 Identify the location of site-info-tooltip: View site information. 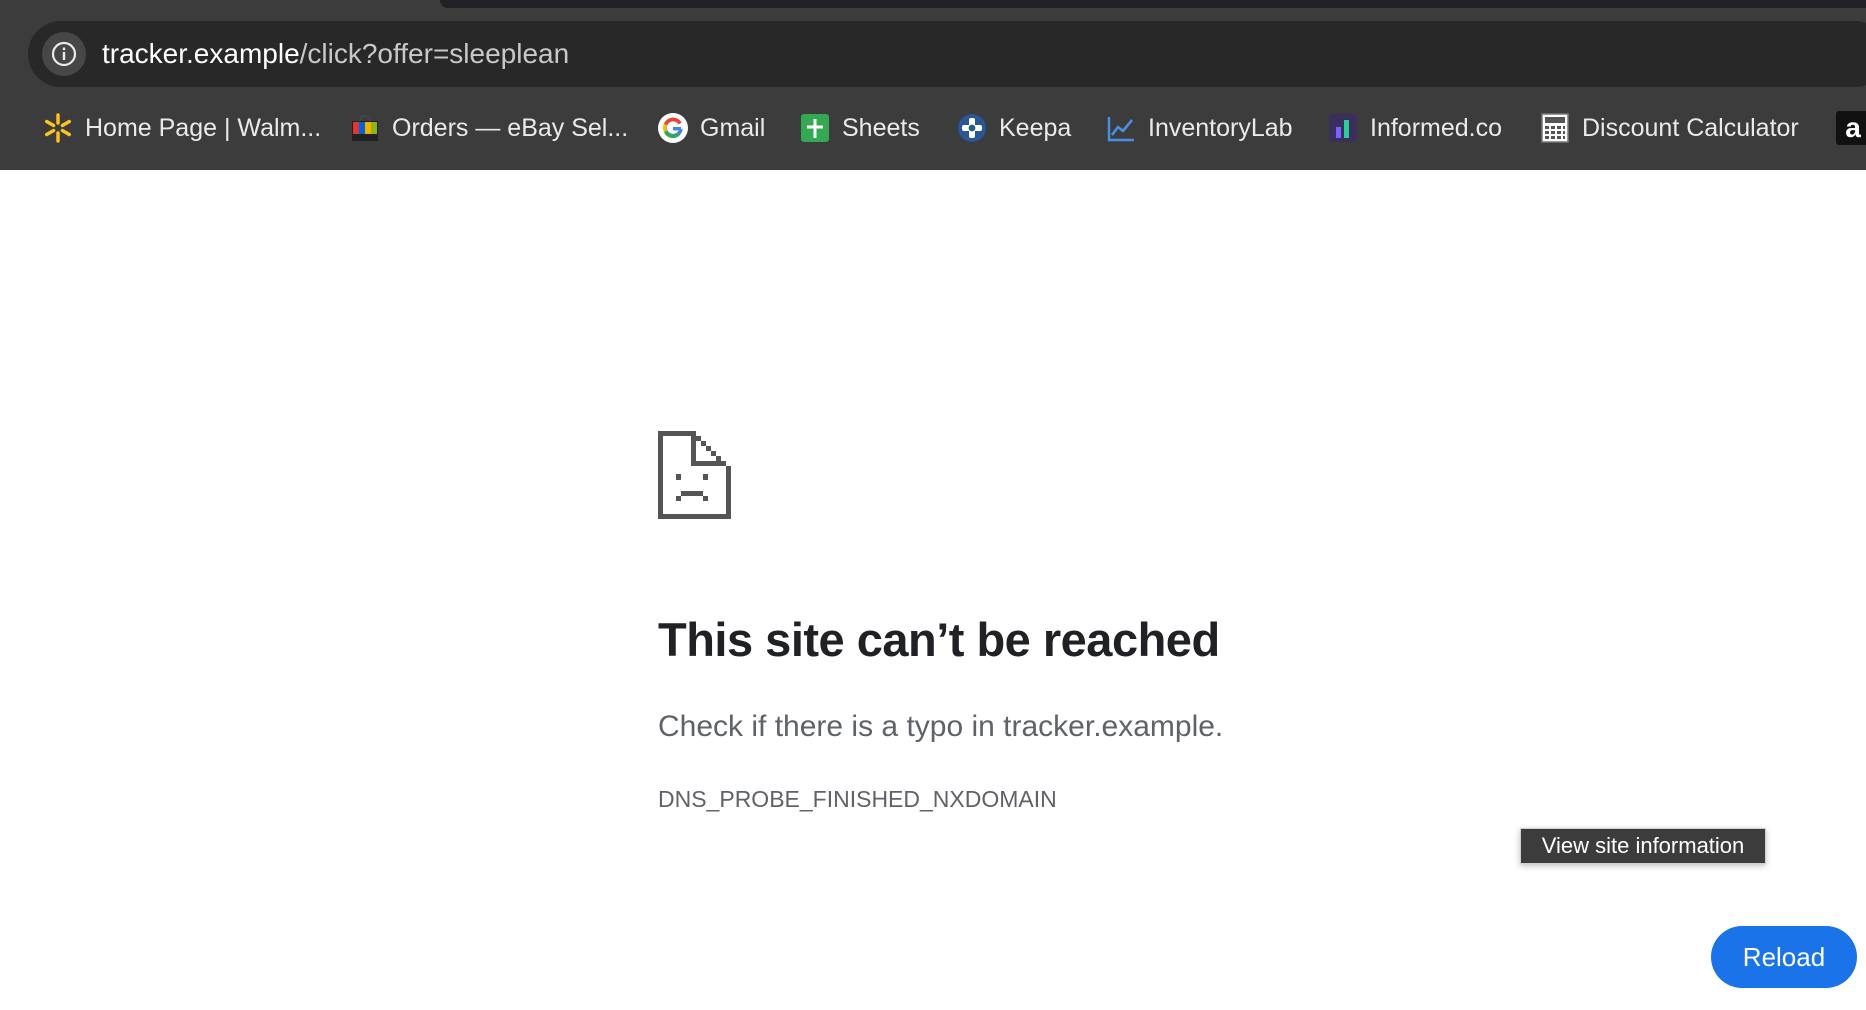
(1643, 846).